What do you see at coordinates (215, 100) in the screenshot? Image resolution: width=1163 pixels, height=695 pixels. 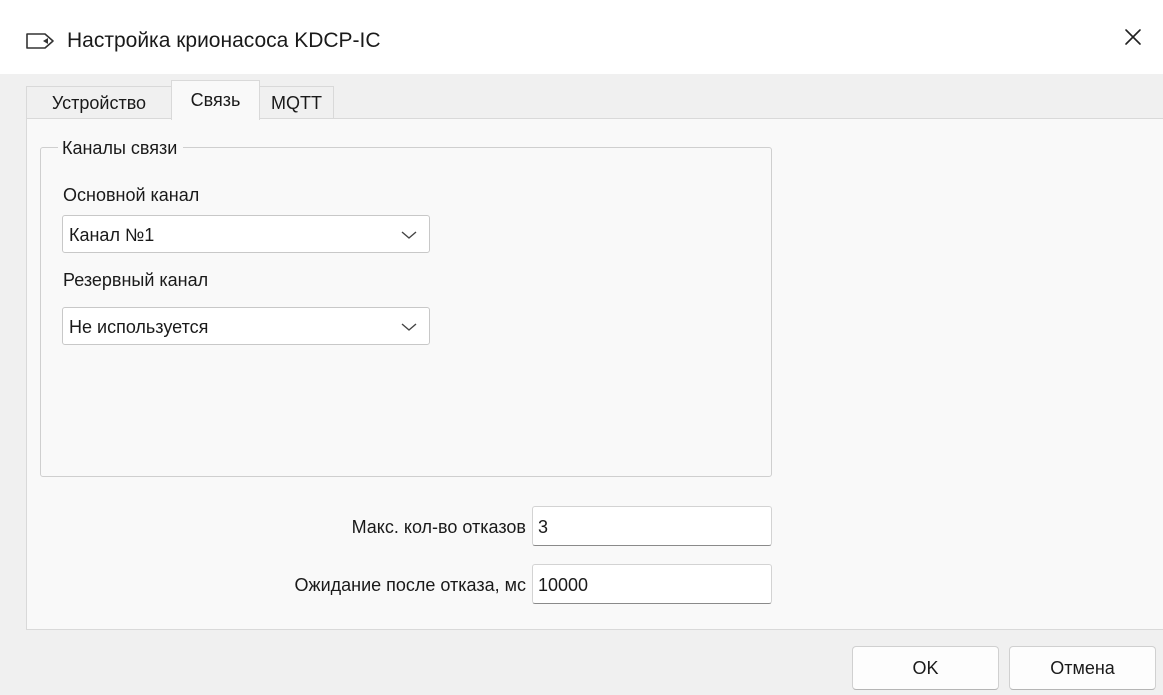 I see `tab-connection: Связь` at bounding box center [215, 100].